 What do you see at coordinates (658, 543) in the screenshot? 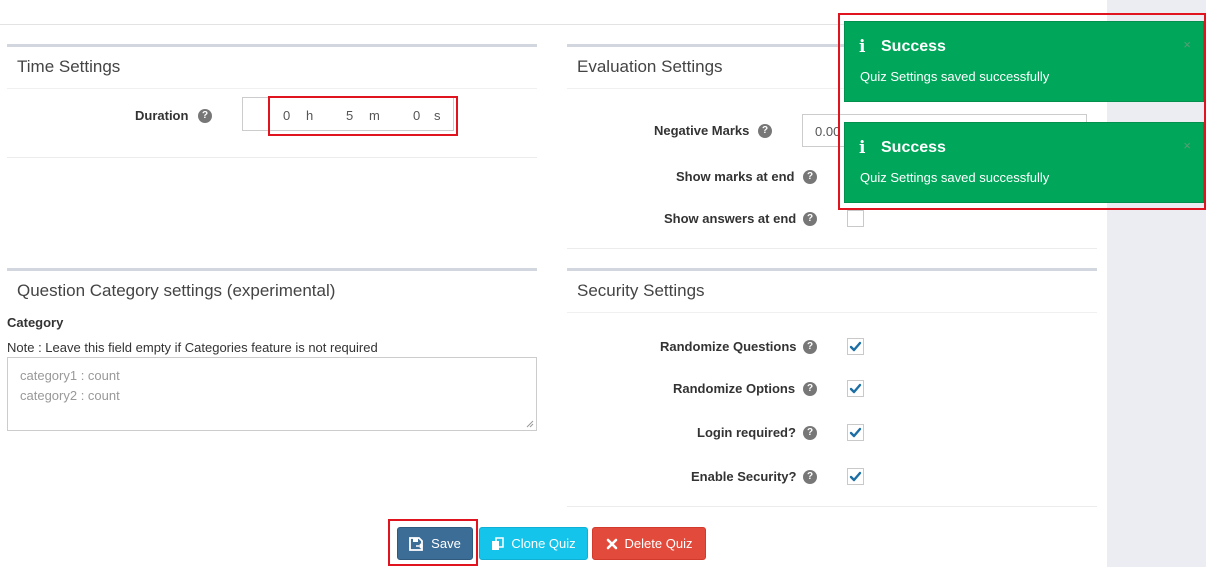
I see `delete-quiz-label: Delete Quiz` at bounding box center [658, 543].